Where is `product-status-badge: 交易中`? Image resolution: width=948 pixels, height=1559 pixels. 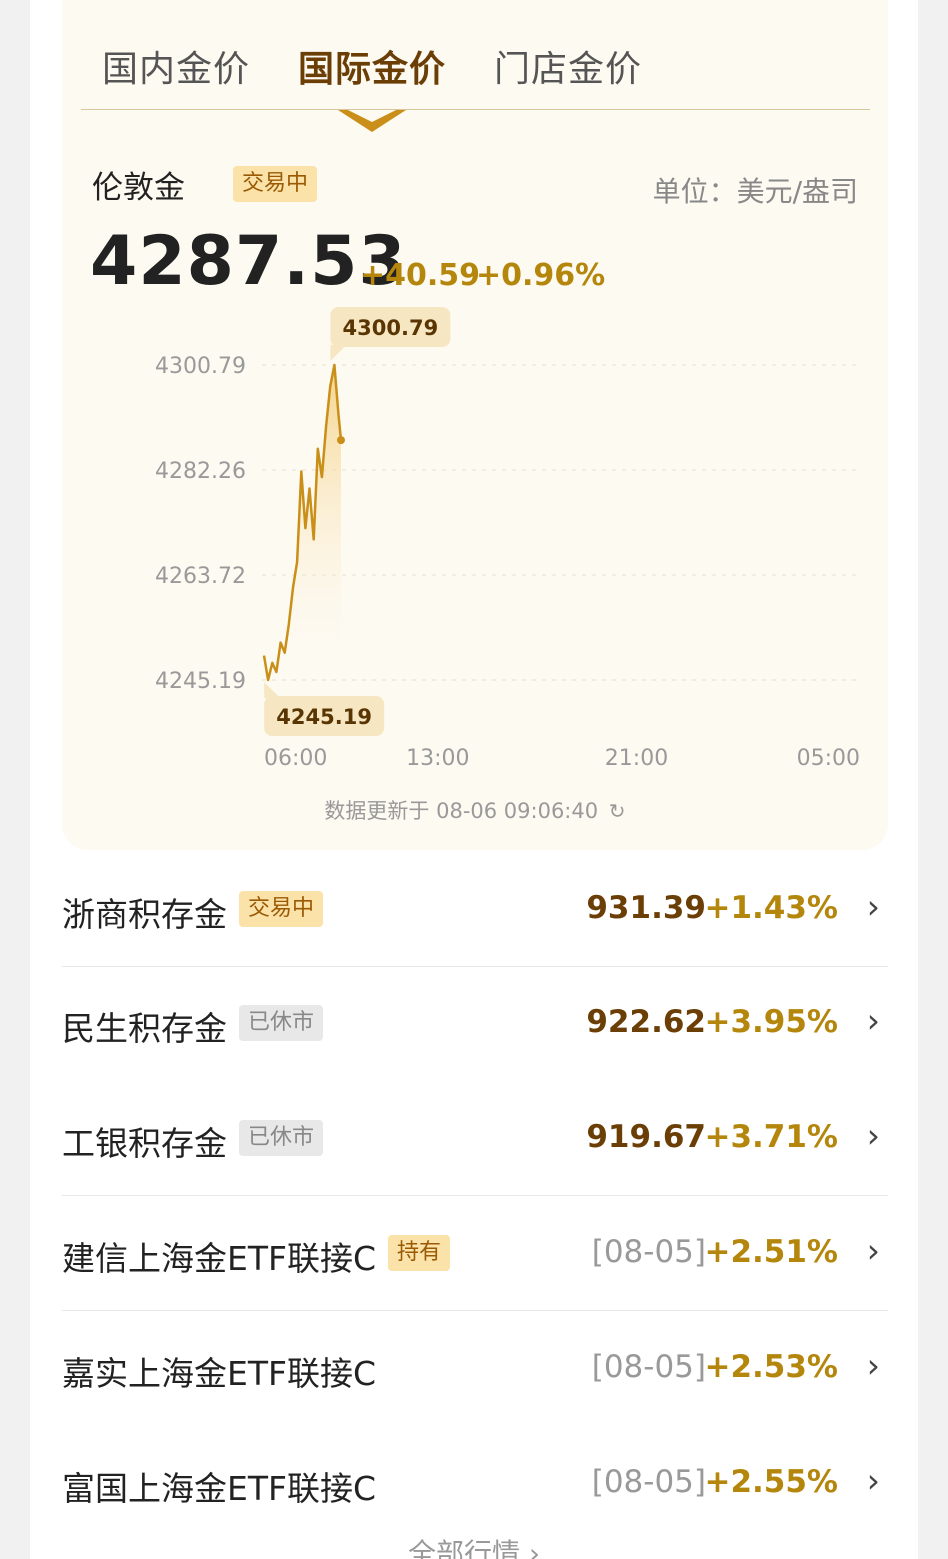 product-status-badge: 交易中 is located at coordinates (281, 909).